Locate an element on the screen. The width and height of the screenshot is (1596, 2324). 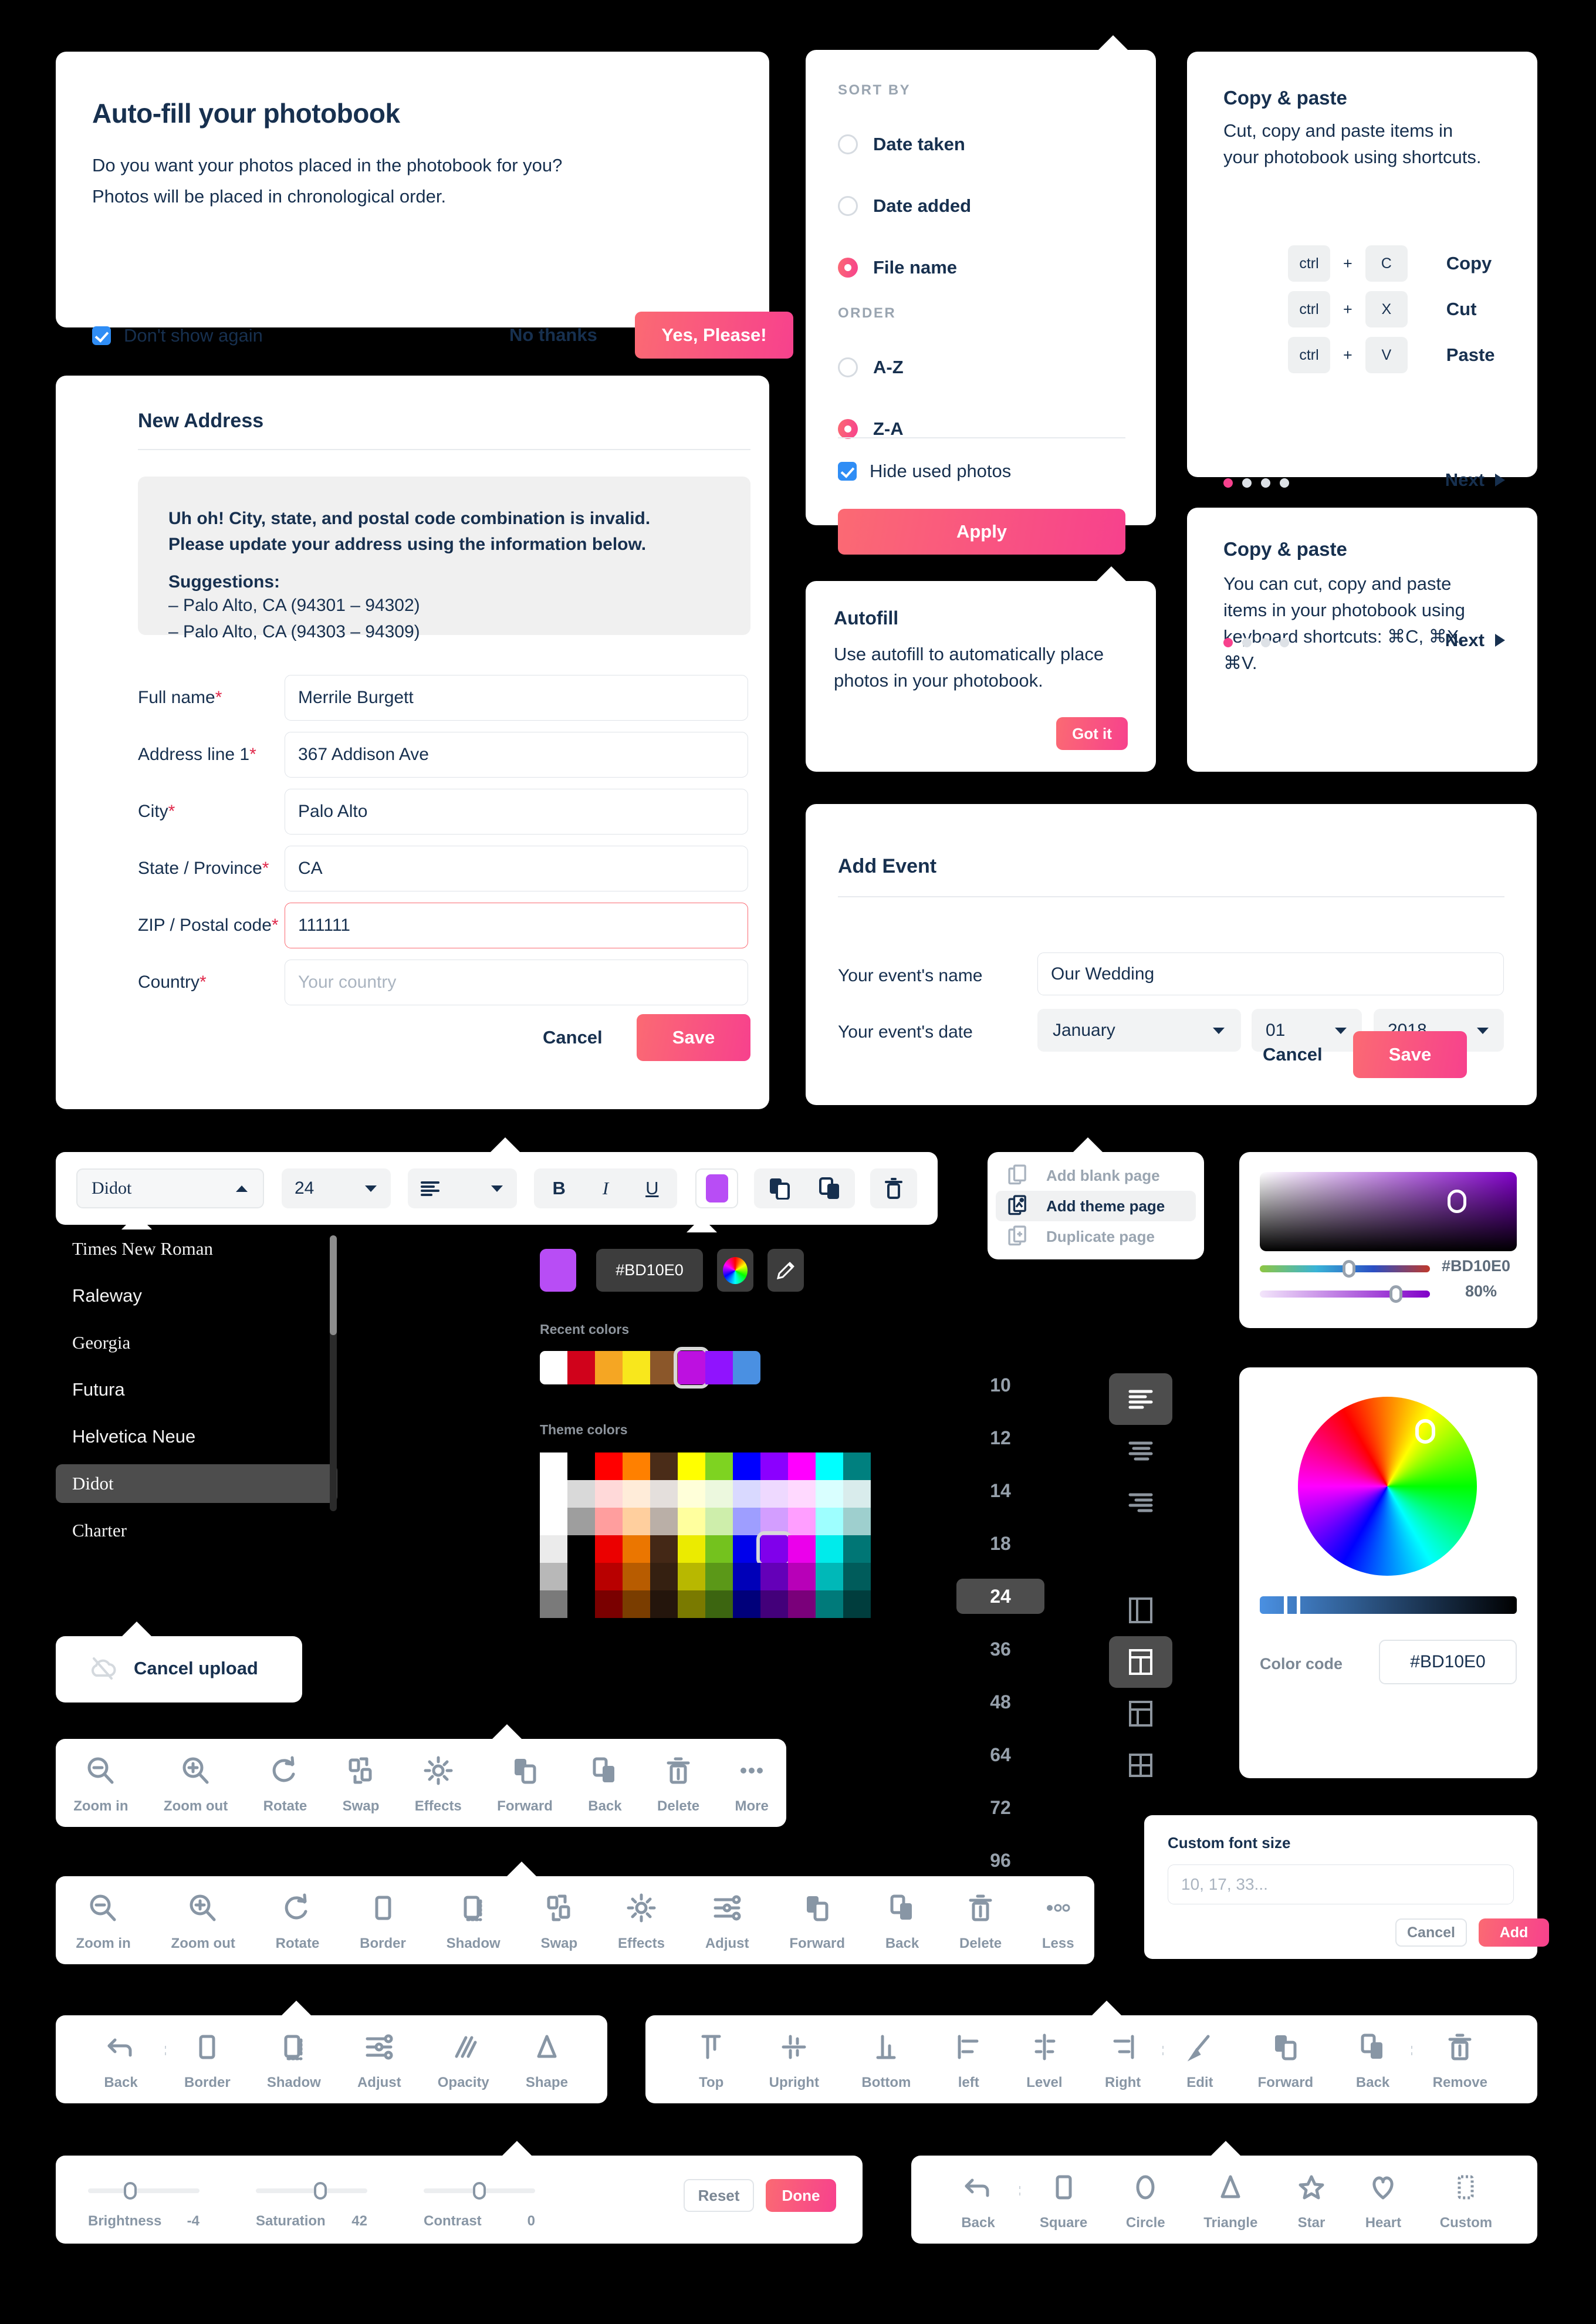
toolbar-item-right: Right is located at coordinates (1123, 2061).